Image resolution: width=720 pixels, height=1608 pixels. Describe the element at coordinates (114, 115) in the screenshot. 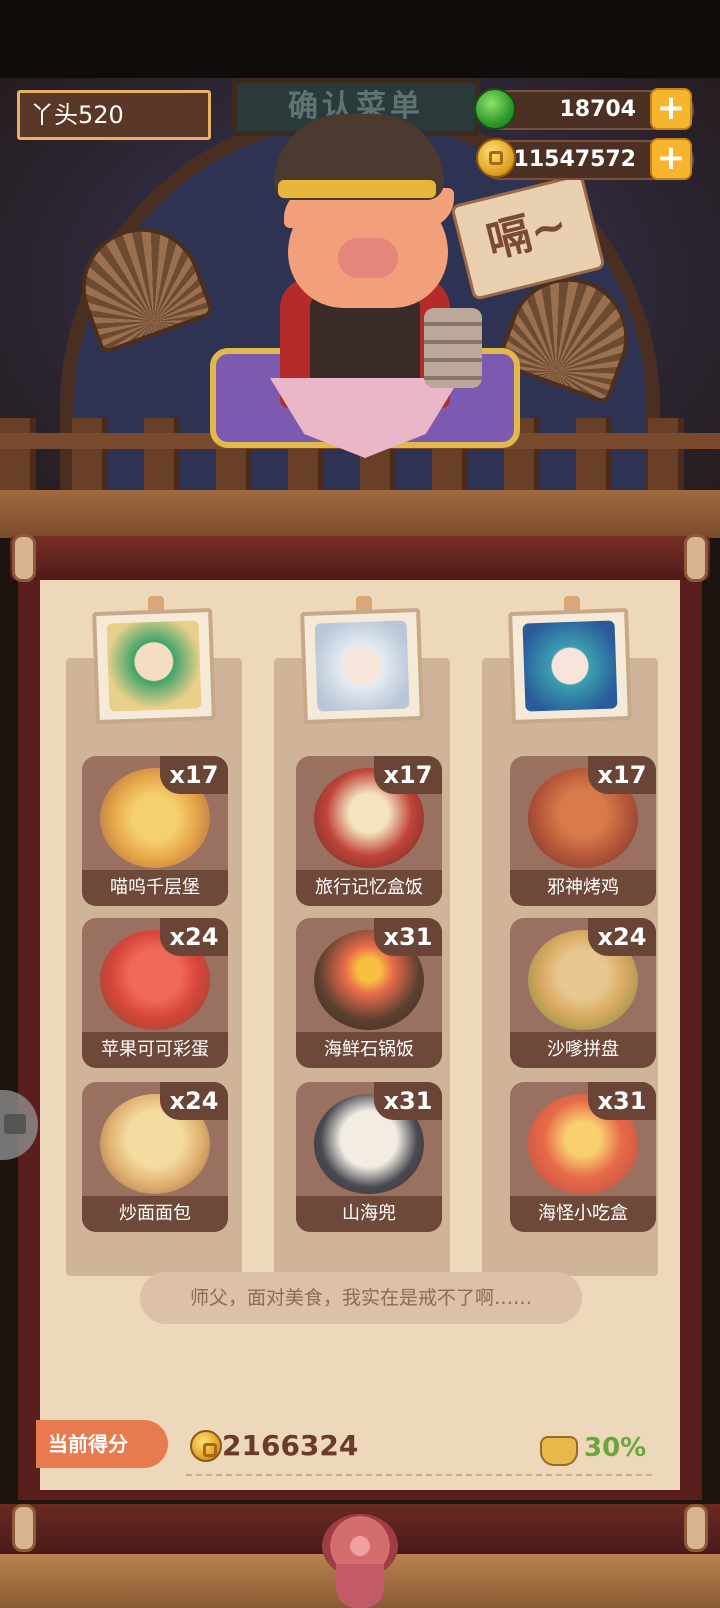

I see `player-name: 丫头520` at that location.